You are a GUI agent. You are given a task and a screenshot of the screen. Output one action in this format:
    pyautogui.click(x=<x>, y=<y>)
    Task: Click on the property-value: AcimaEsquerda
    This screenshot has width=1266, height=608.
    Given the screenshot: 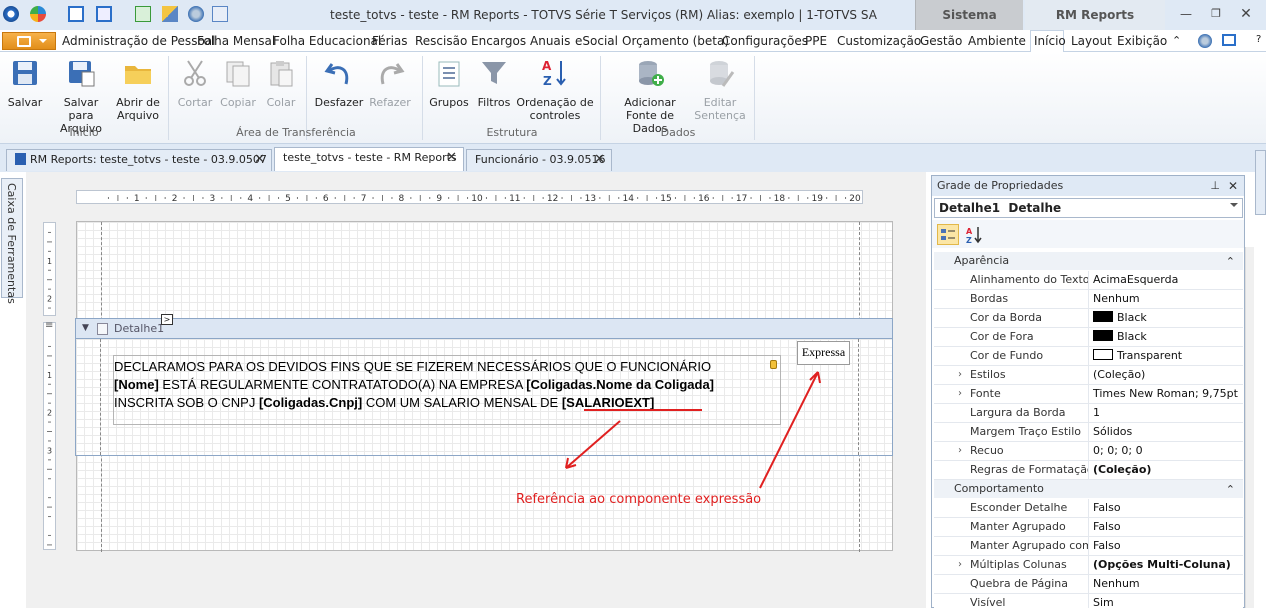 What is the action you would take?
    pyautogui.click(x=1166, y=280)
    